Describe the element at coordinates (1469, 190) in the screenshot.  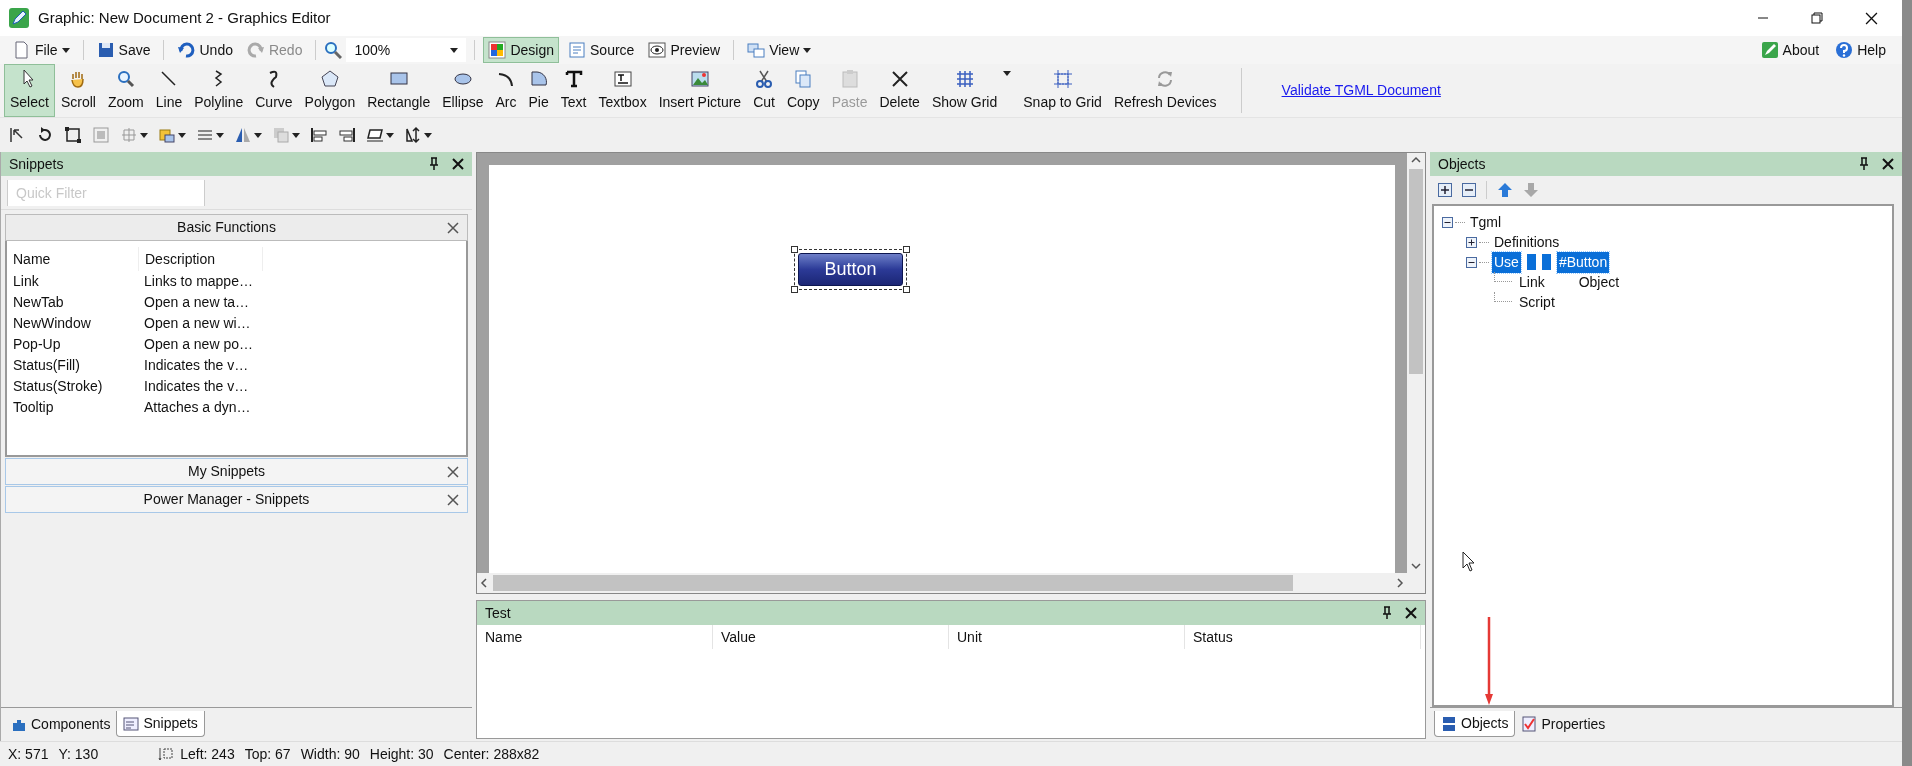
I see `collapse-all-icon` at that location.